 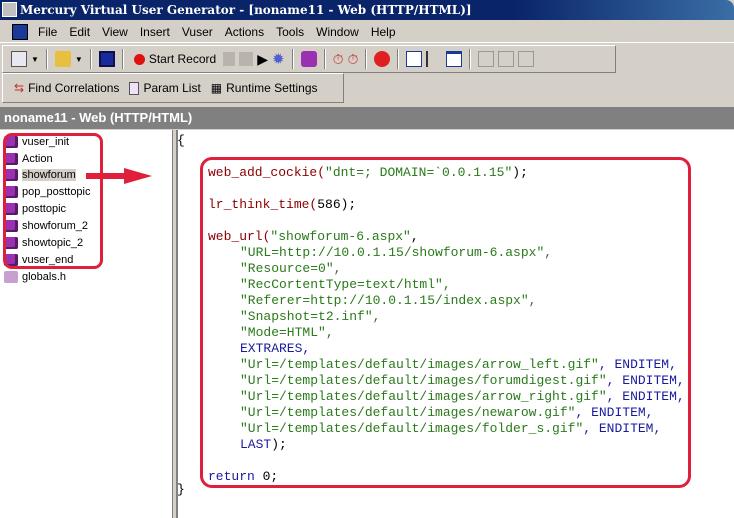 What do you see at coordinates (119, 176) in the screenshot?
I see `red-arrow-icon` at bounding box center [119, 176].